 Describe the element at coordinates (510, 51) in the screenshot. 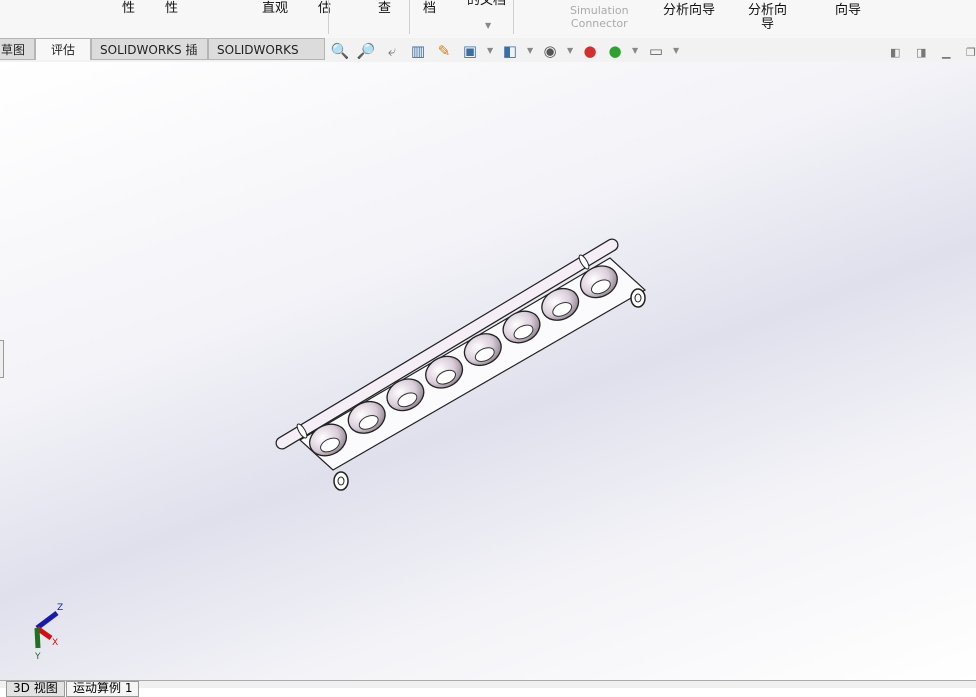

I see `display-style-icon: ◧` at that location.